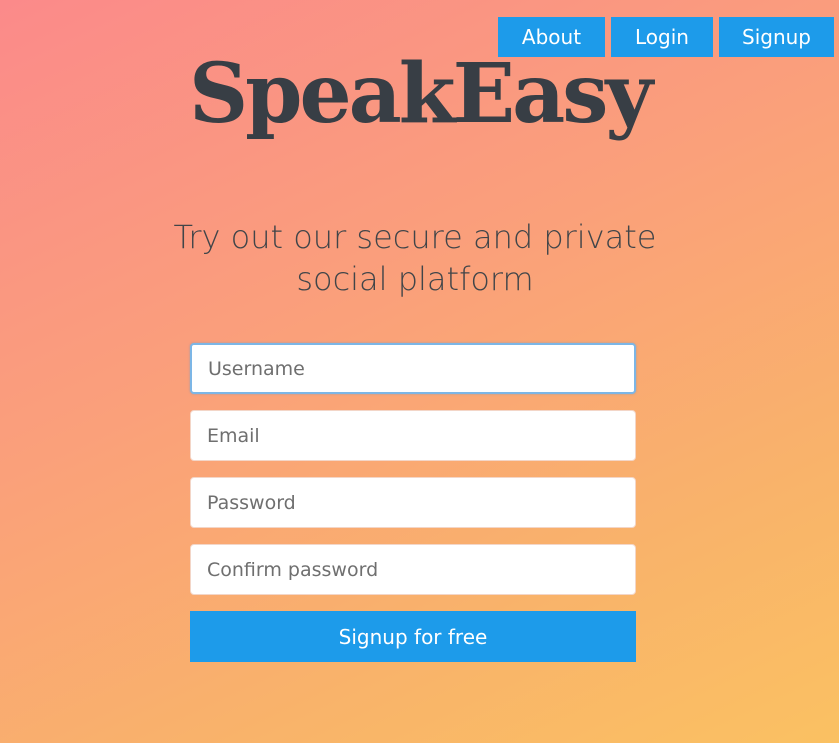 Image resolution: width=839 pixels, height=743 pixels. Describe the element at coordinates (413, 435) in the screenshot. I see `email-input` at that location.